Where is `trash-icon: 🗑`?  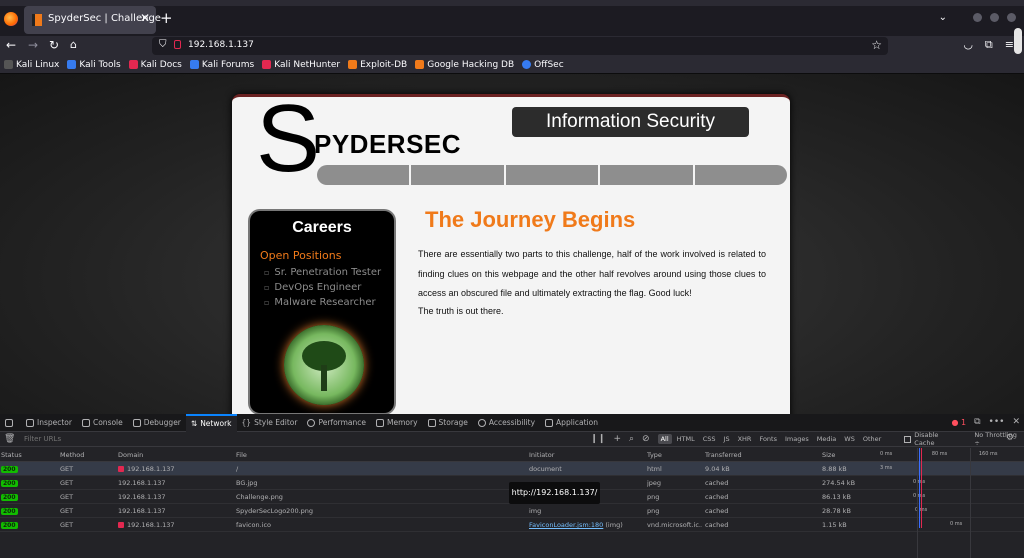 trash-icon: 🗑 is located at coordinates (9, 439).